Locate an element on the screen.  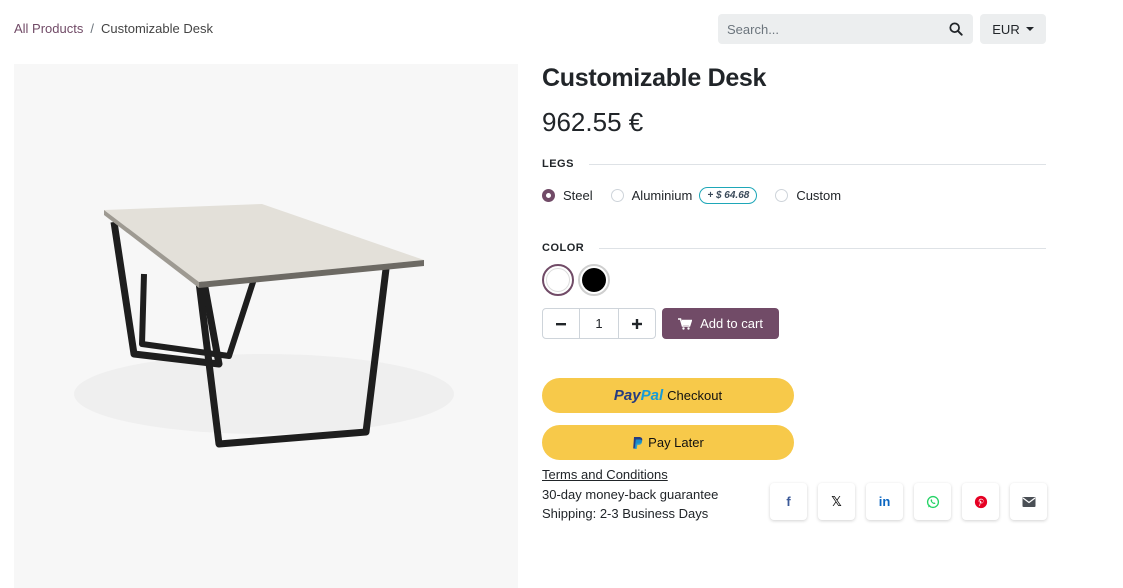
shipping-text: Shipping: 2-3 Business Days is located at coordinates (625, 513).